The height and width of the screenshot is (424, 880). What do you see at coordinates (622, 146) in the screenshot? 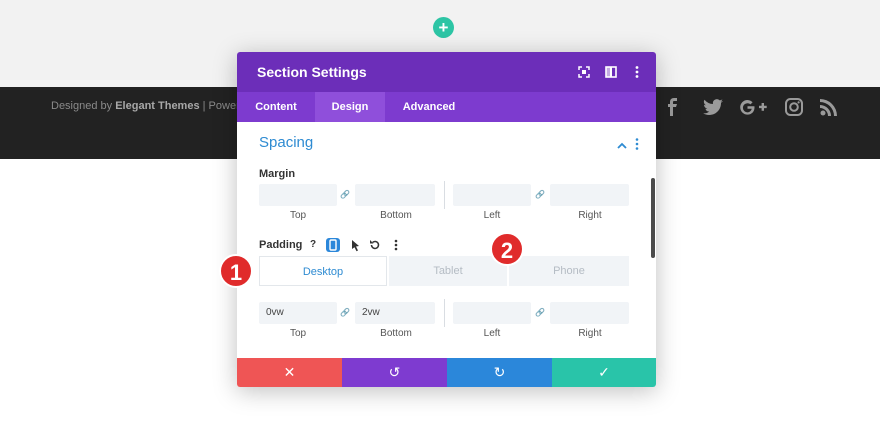
I see `chevron-up-icon` at bounding box center [622, 146].